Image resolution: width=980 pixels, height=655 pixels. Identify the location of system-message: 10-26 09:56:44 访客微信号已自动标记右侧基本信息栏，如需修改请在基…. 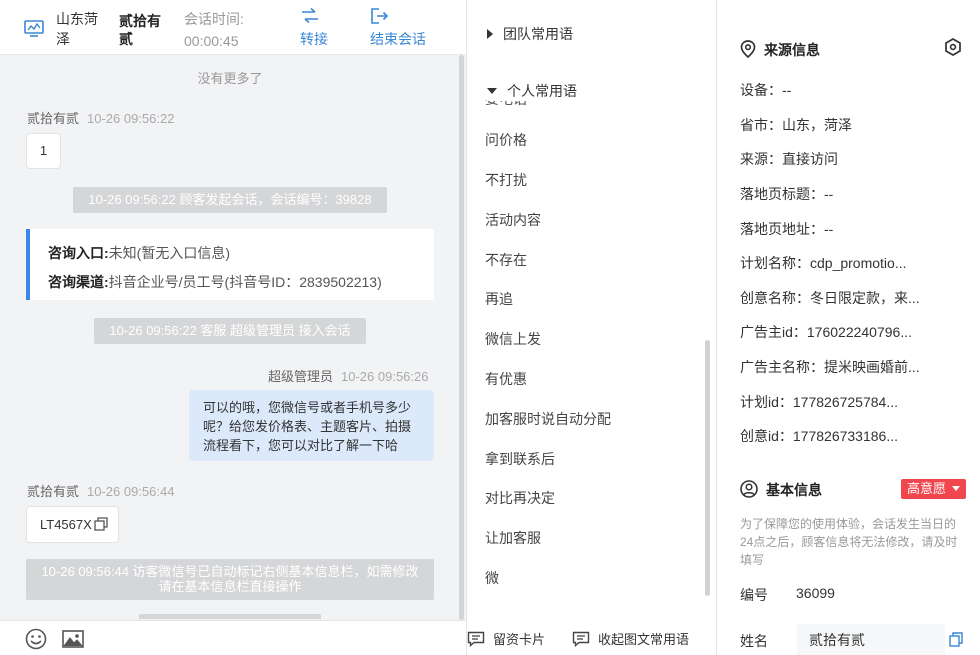
(230, 579).